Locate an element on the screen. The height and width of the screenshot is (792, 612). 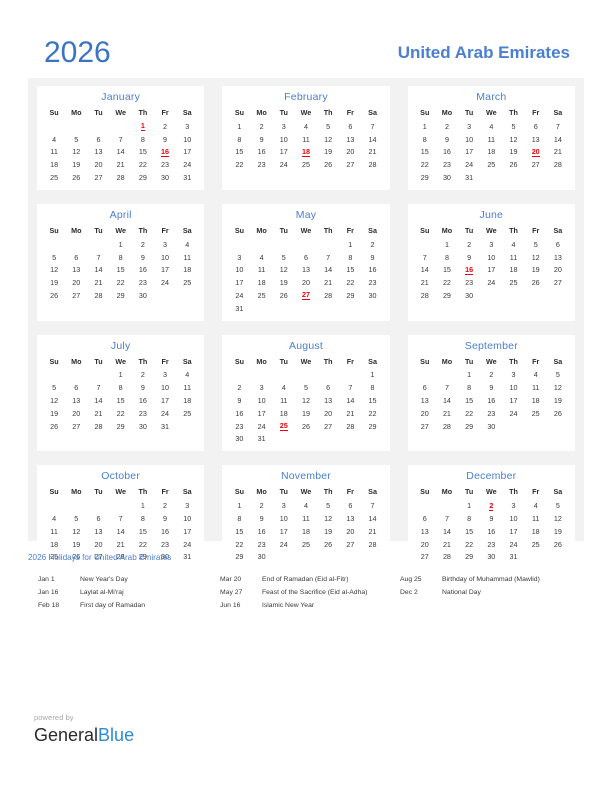
weekday-header-th: Th is located at coordinates (143, 492).